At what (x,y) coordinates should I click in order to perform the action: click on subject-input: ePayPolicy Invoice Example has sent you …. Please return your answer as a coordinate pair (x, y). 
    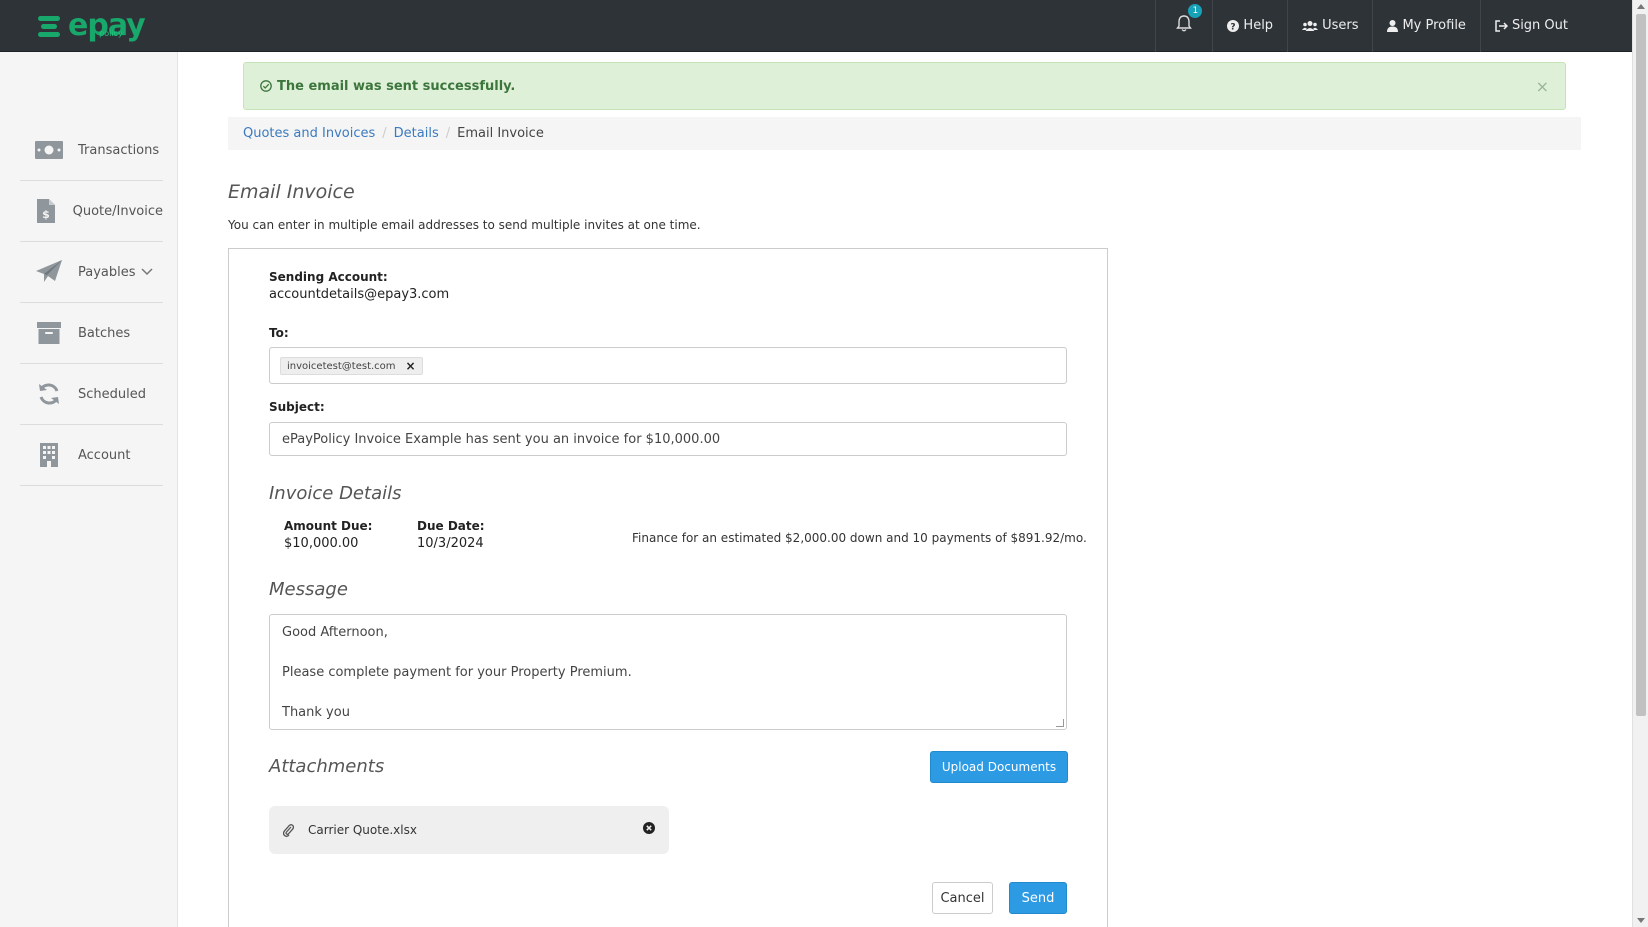
    Looking at the image, I should click on (668, 439).